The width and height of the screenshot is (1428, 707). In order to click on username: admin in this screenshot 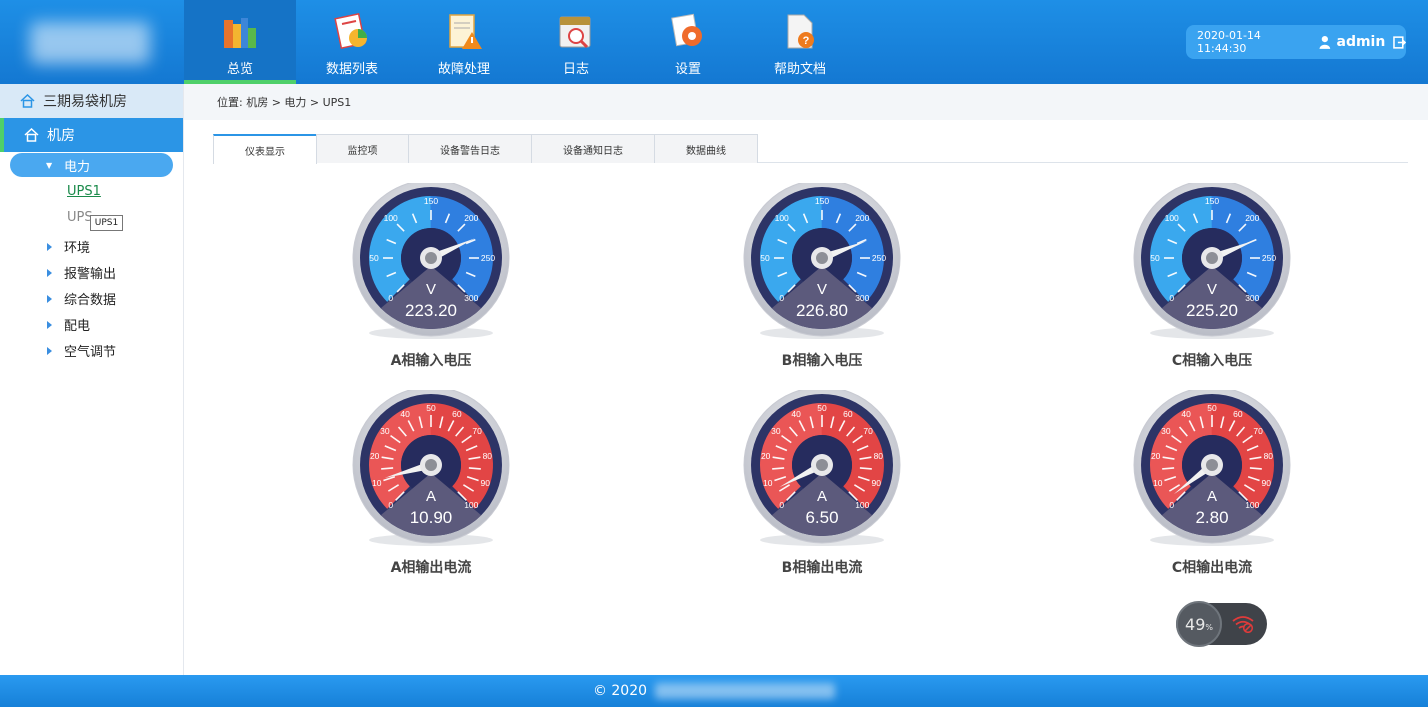, I will do `click(1361, 42)`.